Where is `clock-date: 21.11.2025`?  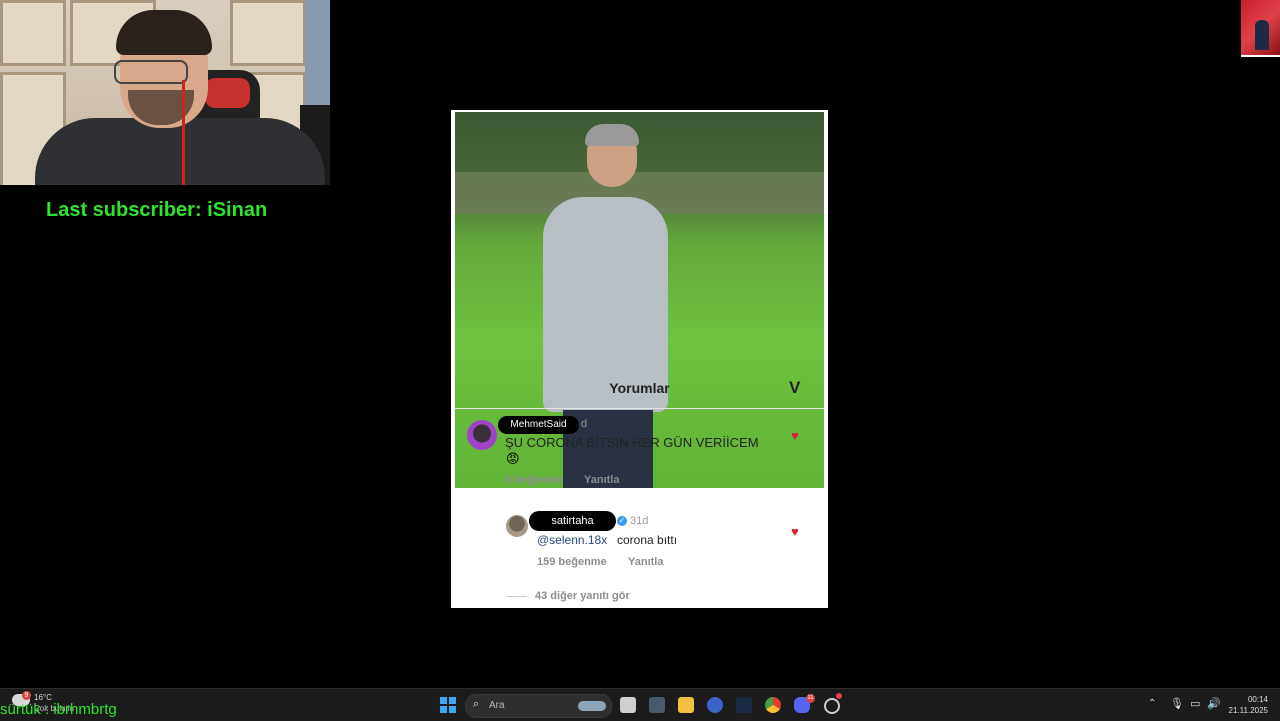 clock-date: 21.11.2025 is located at coordinates (1245, 710).